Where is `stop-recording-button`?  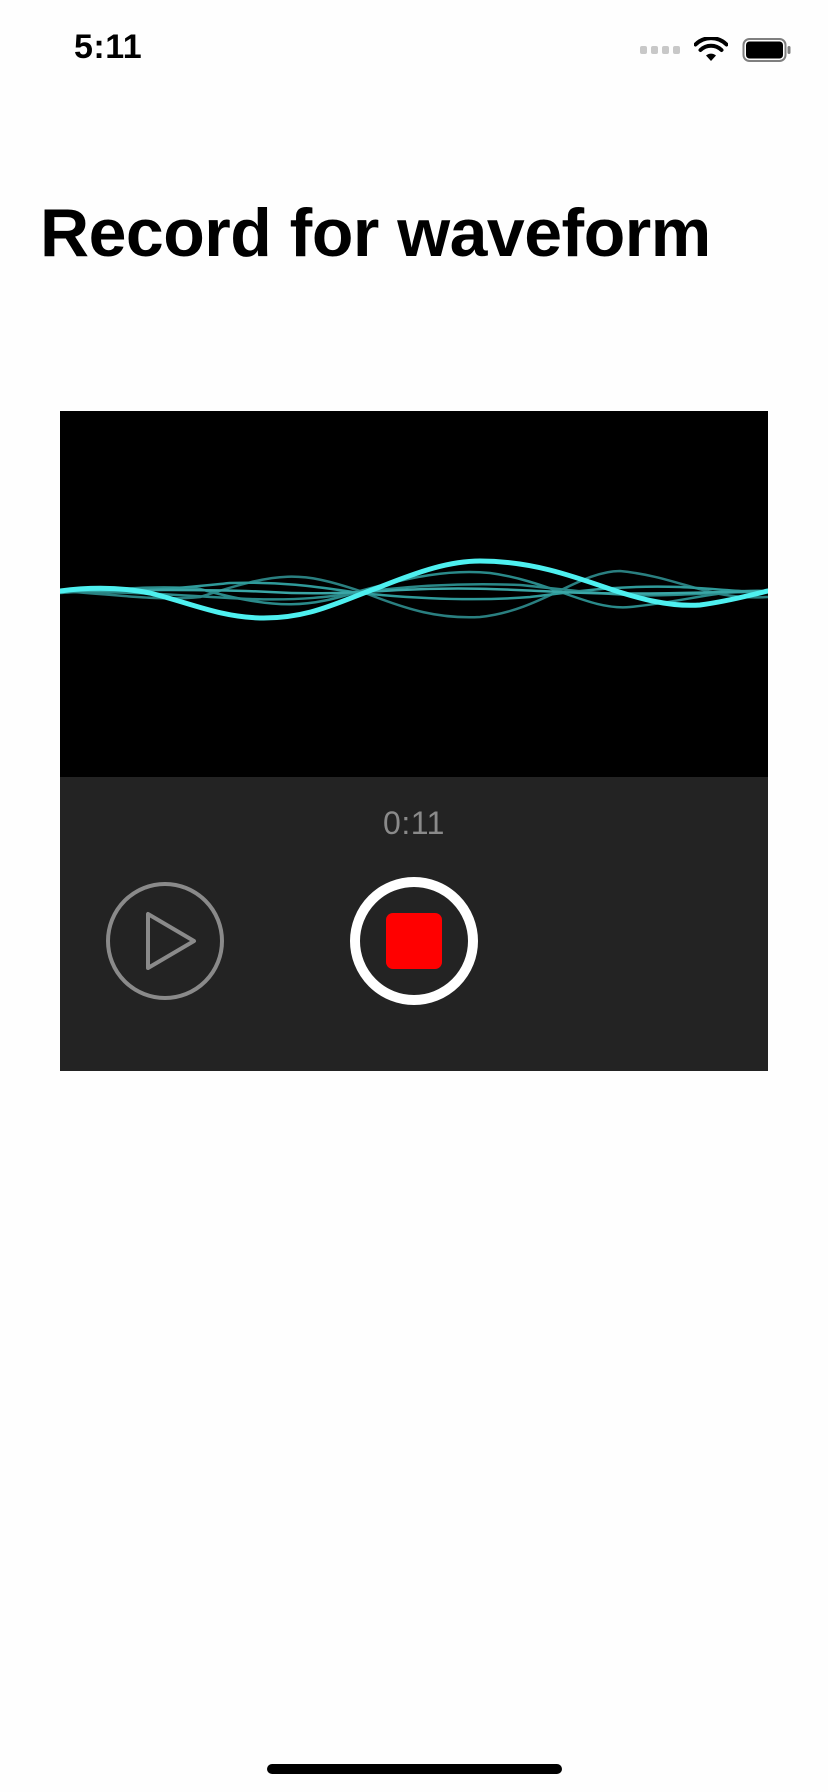
stop-recording-button is located at coordinates (414, 941).